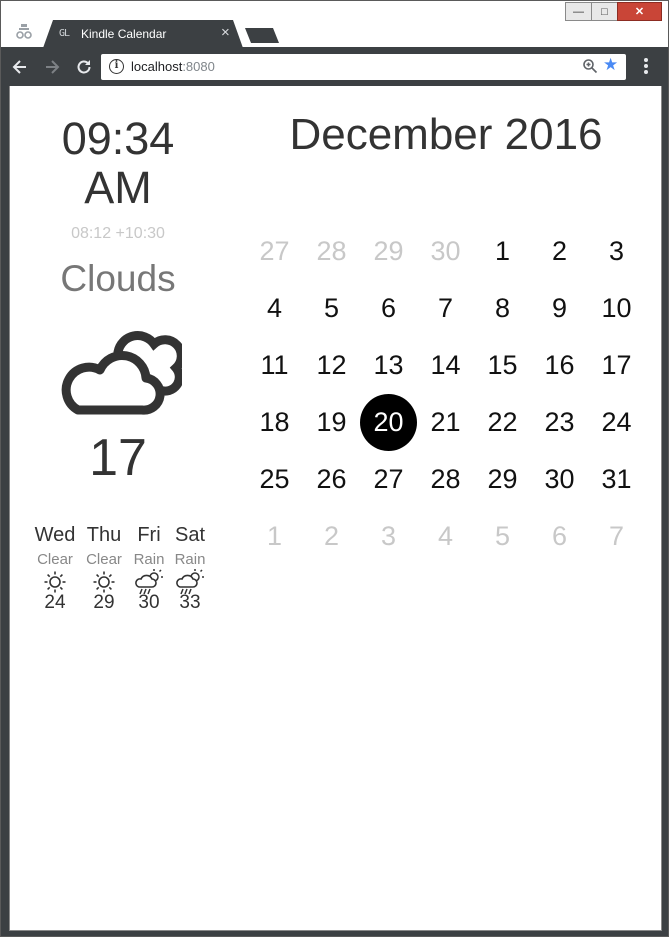 The height and width of the screenshot is (937, 669). I want to click on calendar-day: 21, so click(445, 422).